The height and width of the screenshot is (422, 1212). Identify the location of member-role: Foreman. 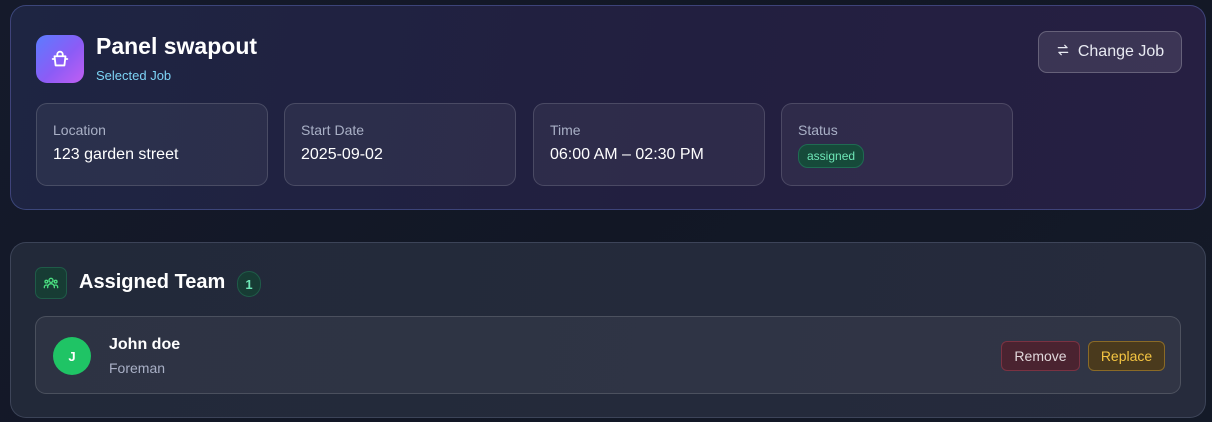
(137, 368).